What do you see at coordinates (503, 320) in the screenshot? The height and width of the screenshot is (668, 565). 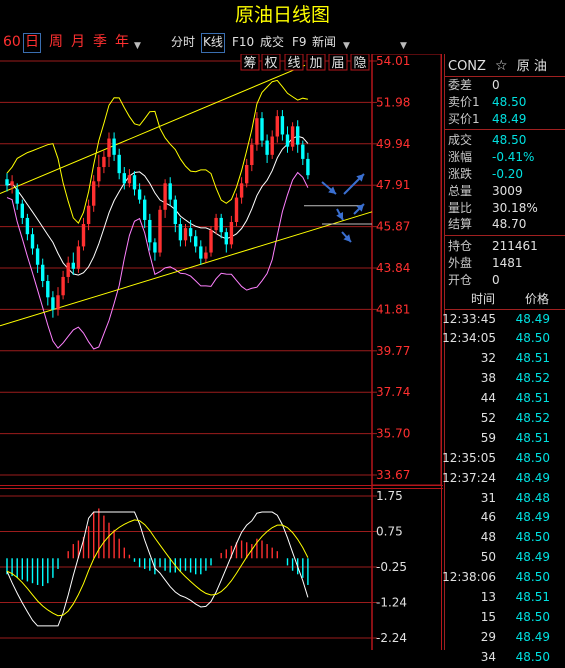 I see `tick-row: 12:33:45 48.49` at bounding box center [503, 320].